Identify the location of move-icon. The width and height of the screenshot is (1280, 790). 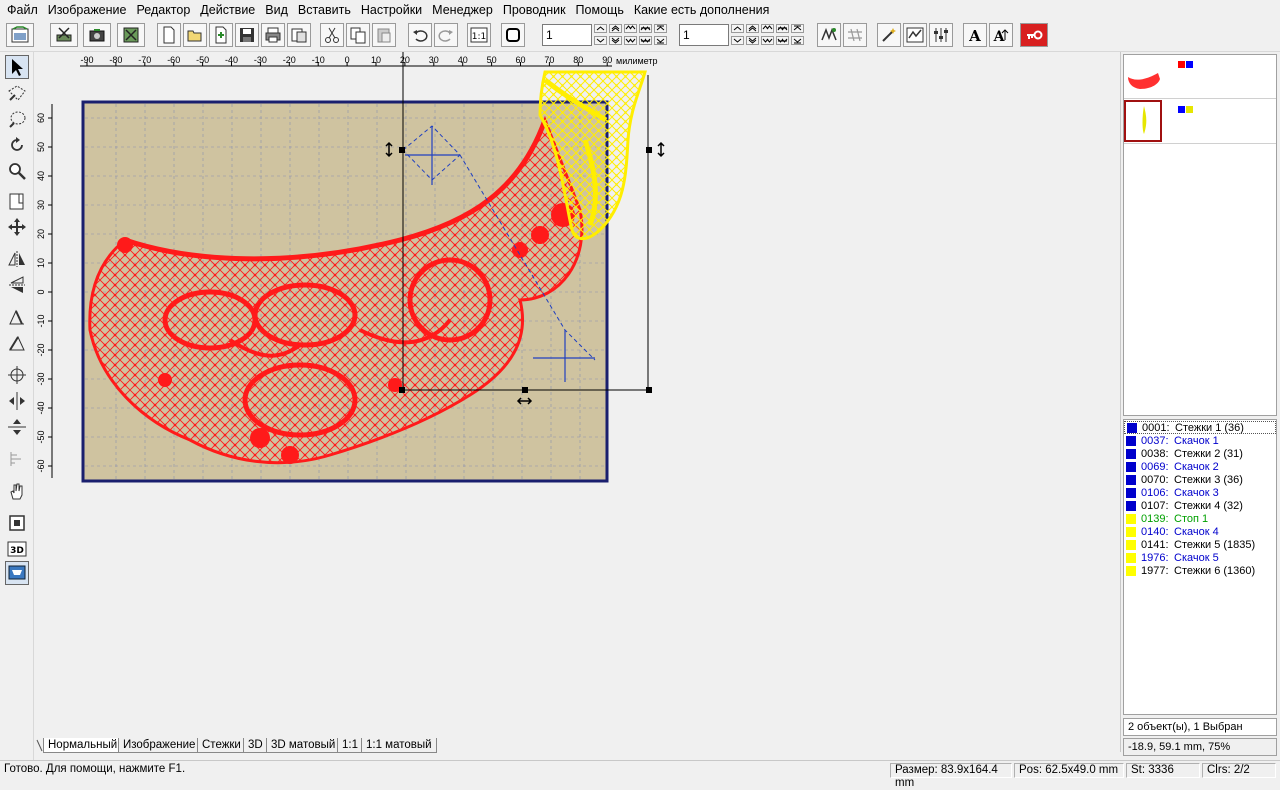
(17, 227).